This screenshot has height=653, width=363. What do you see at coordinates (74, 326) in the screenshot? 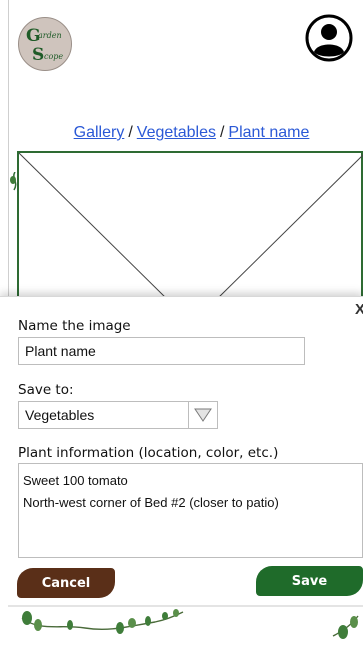
I see `name-label: Name the image` at bounding box center [74, 326].